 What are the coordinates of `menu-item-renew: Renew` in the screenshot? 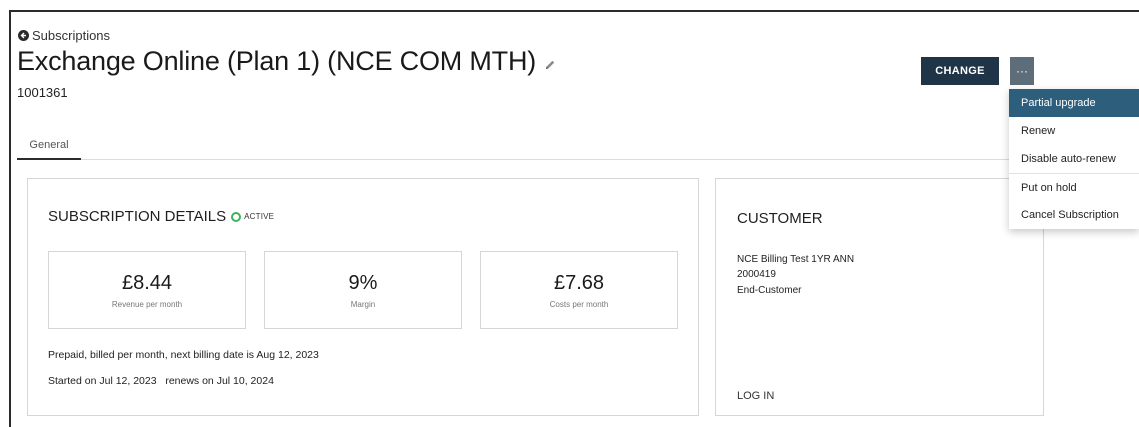 It's located at (1074, 131).